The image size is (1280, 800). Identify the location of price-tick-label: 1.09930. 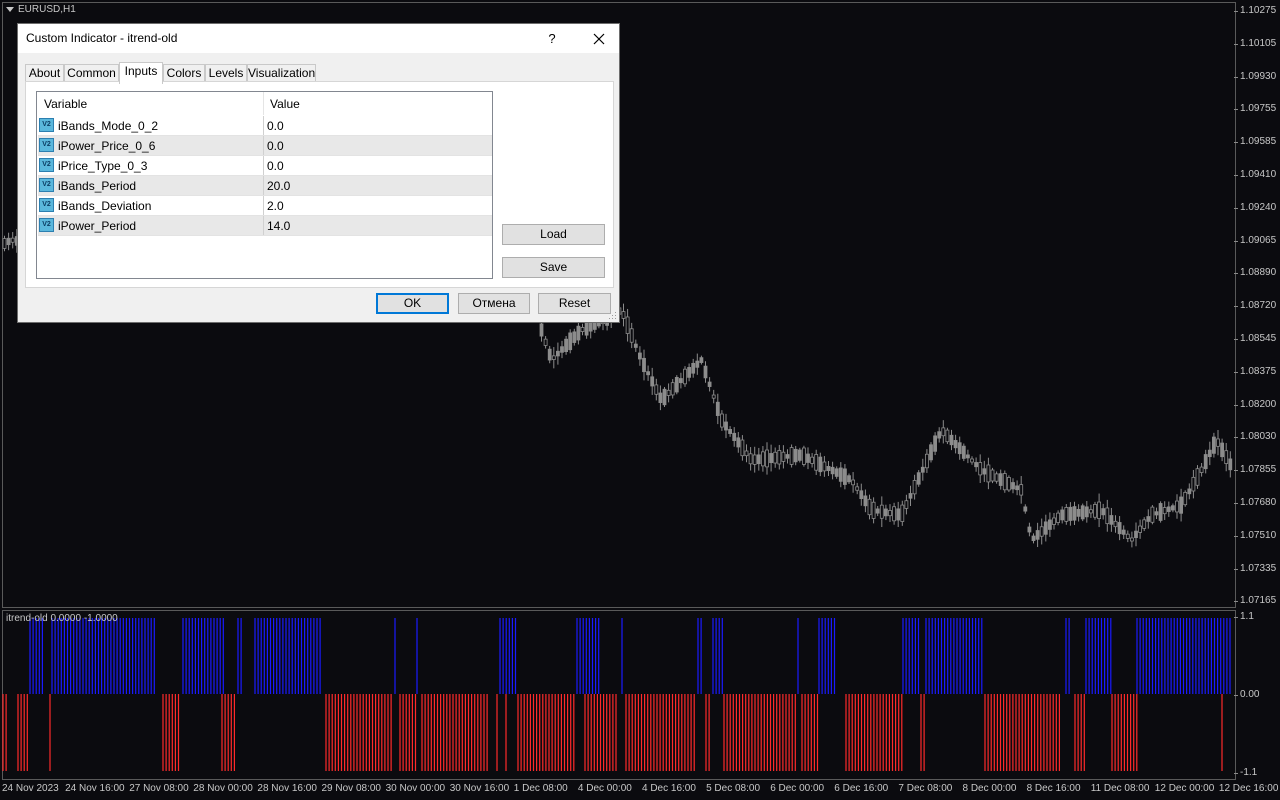
(1255, 76).